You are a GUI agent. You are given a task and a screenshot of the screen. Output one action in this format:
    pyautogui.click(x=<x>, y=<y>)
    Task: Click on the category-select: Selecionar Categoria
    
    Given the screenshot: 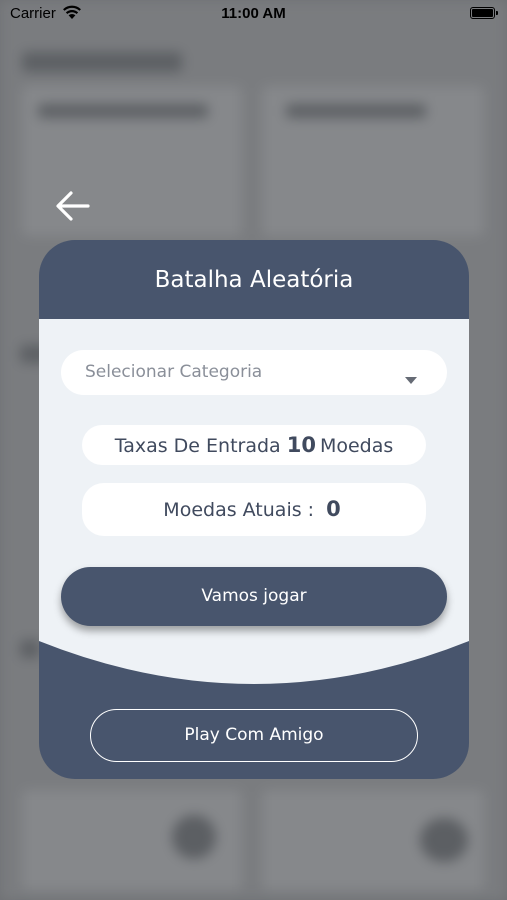 What is the action you would take?
    pyautogui.click(x=254, y=372)
    